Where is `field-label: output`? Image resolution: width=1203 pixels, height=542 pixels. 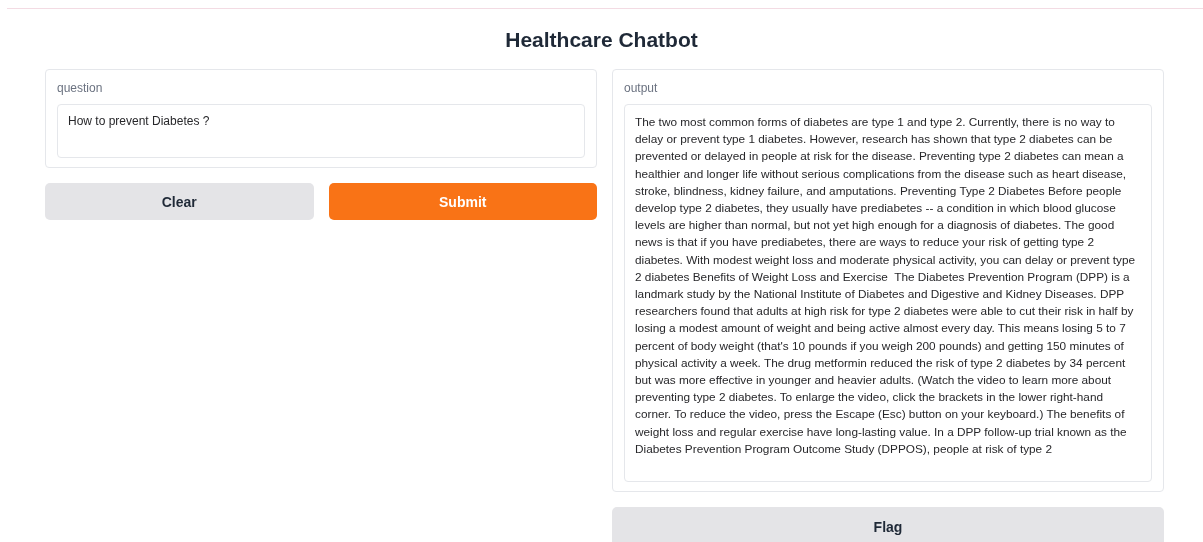 field-label: output is located at coordinates (641, 88).